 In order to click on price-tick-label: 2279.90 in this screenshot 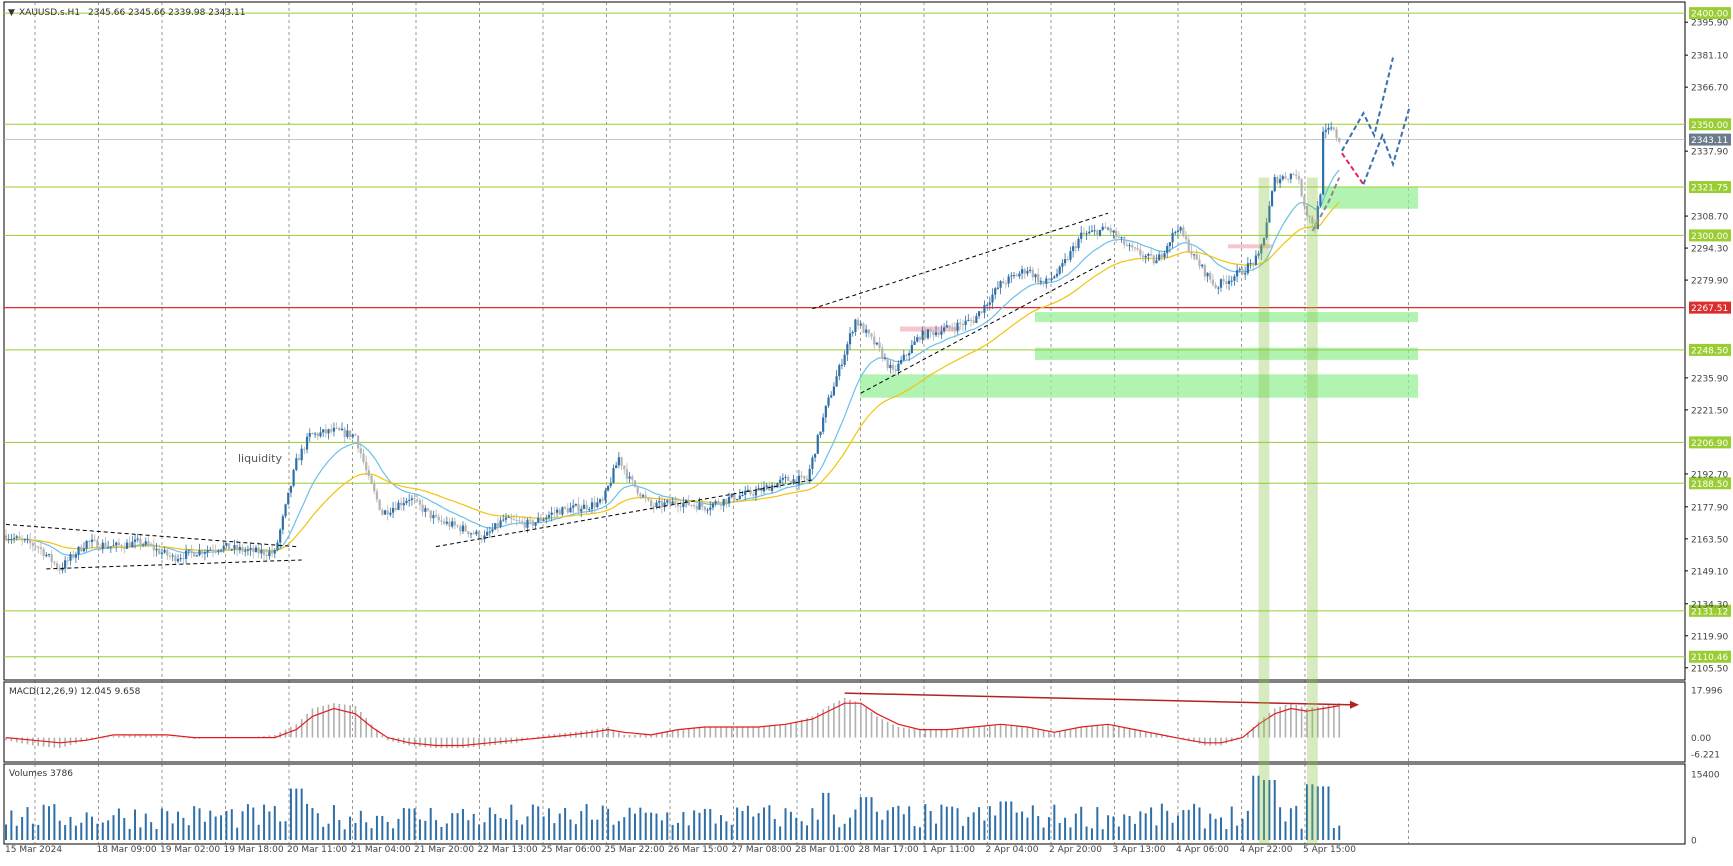, I will do `click(1709, 282)`.